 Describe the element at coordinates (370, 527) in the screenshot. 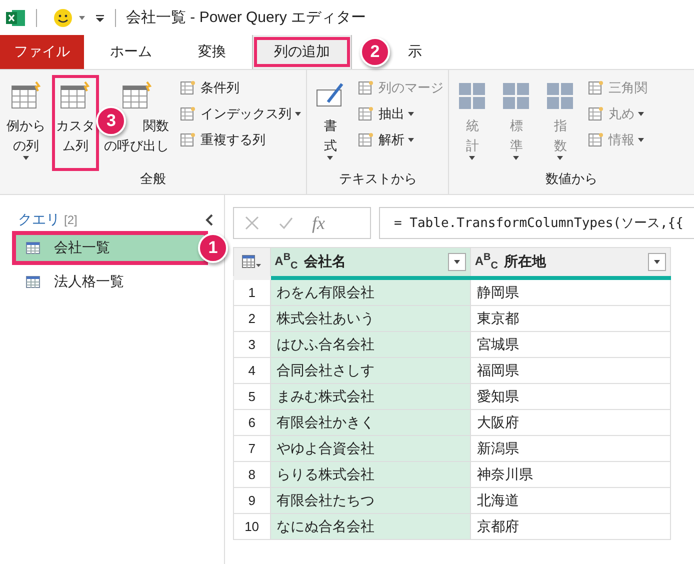

I see `table-cell: なにぬ合名会社` at that location.